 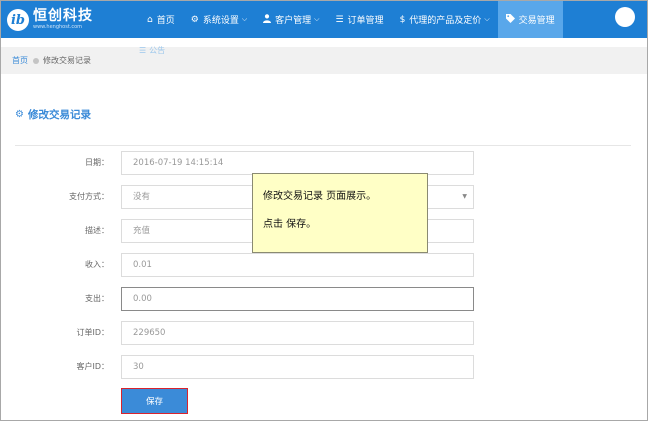 I want to click on logo-url: www.henghost.com, so click(x=58, y=27).